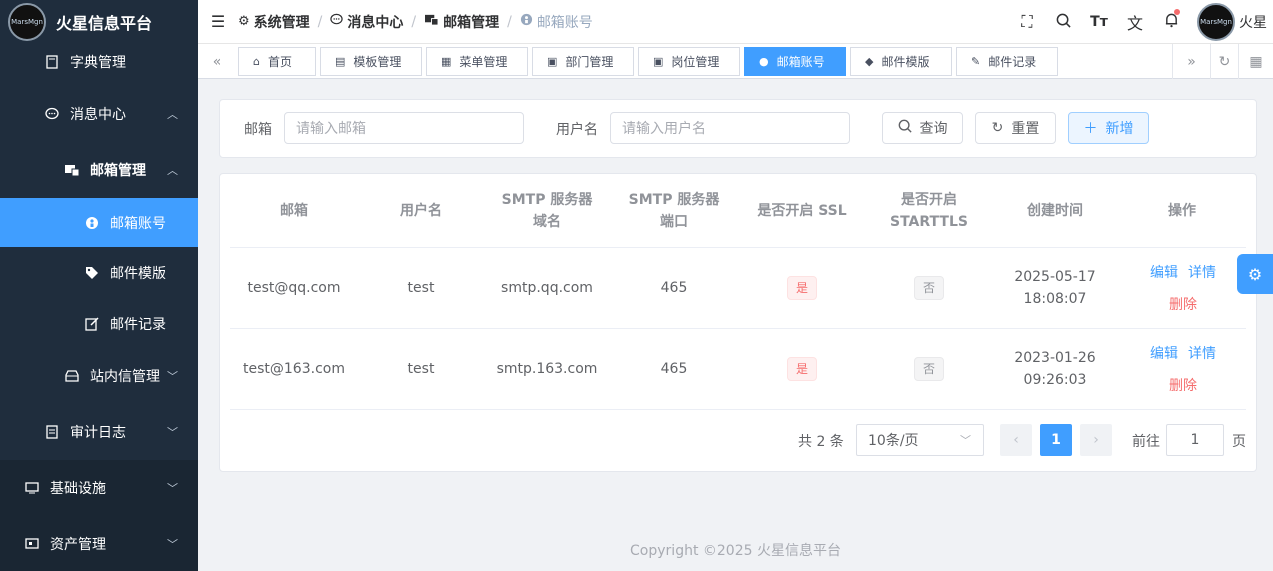 The image size is (1273, 571). Describe the element at coordinates (99, 22) in the screenshot. I see `logo-area: MarsMgn 火星信息平台` at that location.